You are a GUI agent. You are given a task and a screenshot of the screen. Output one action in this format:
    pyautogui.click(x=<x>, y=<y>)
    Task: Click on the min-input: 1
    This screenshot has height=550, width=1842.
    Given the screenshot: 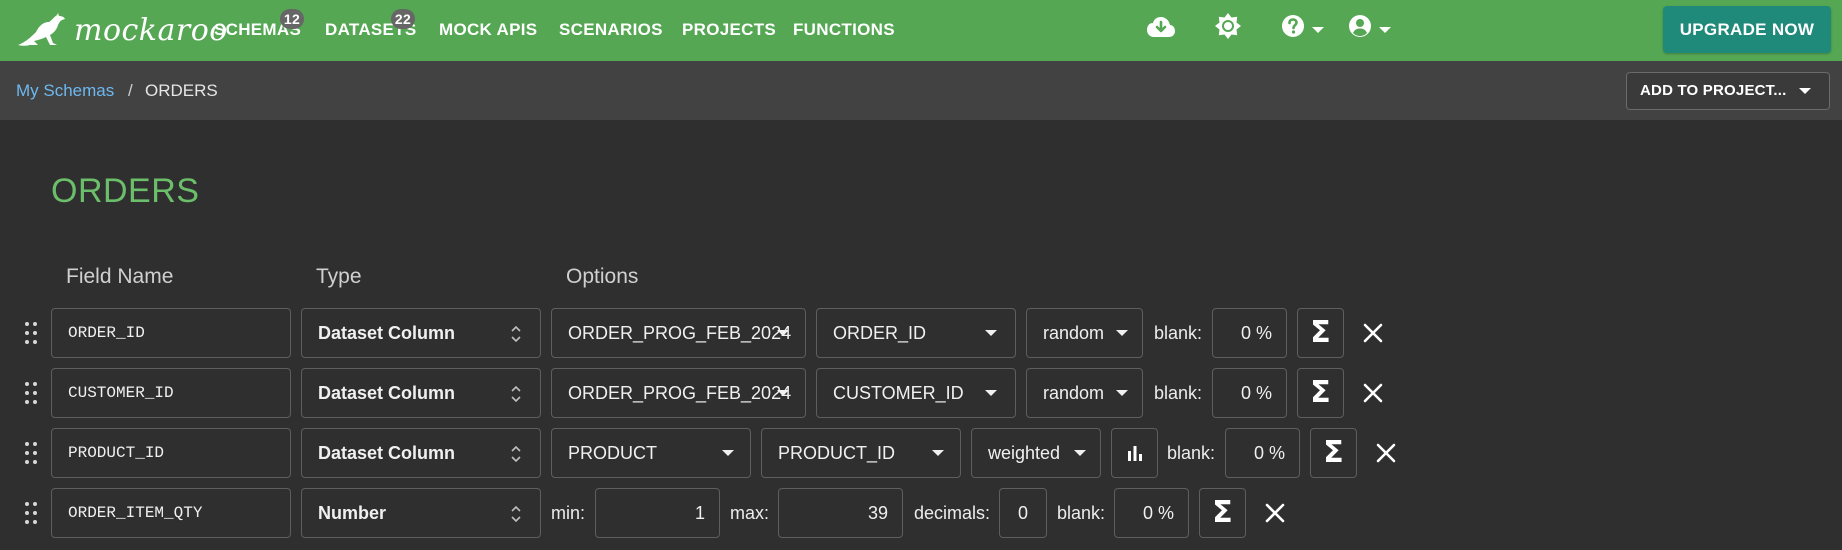 What is the action you would take?
    pyautogui.click(x=657, y=513)
    